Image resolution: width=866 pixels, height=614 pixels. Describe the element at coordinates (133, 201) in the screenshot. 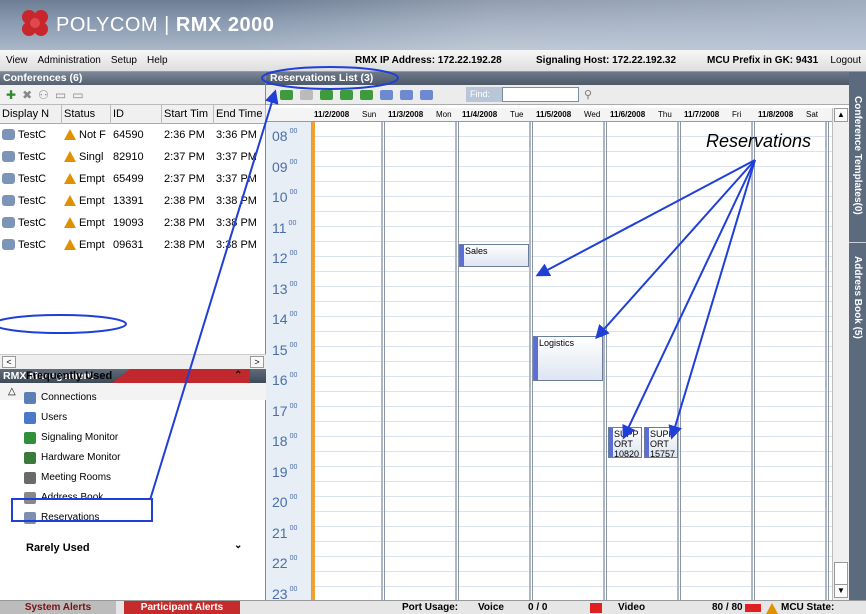

I see `table-row: TestC Empt 13391 2:38 PM 3:38 PM` at that location.